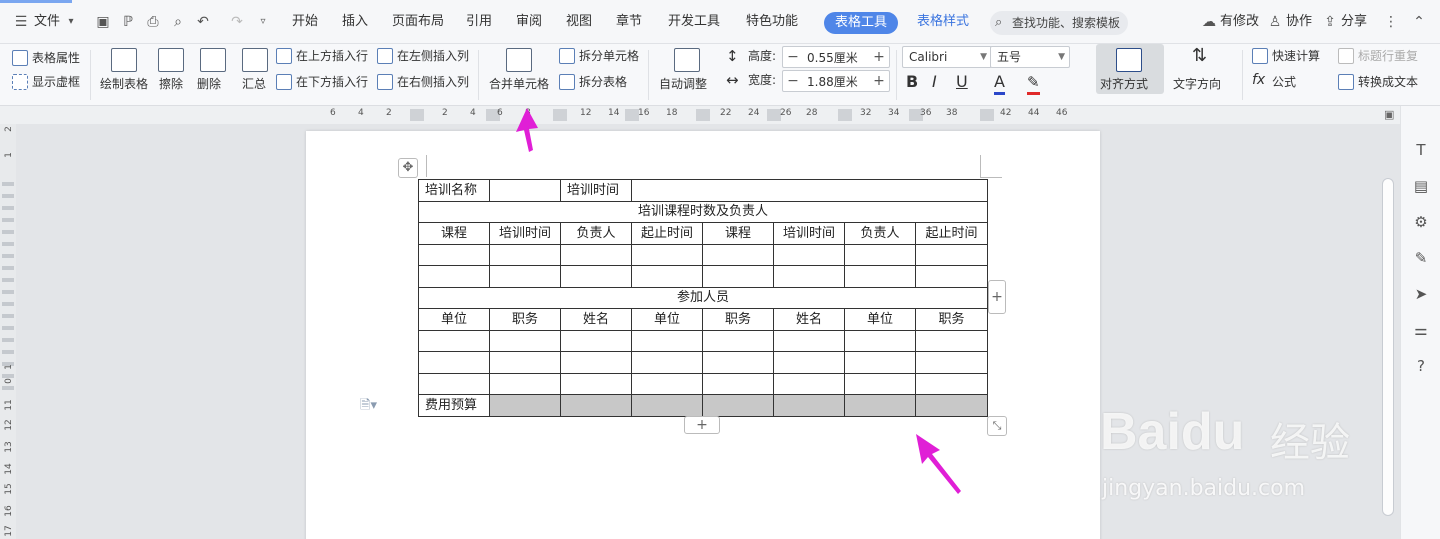 Image resolution: width=1440 pixels, height=539 pixels. What do you see at coordinates (962, 82) in the screenshot?
I see `underline-icon: U` at bounding box center [962, 82].